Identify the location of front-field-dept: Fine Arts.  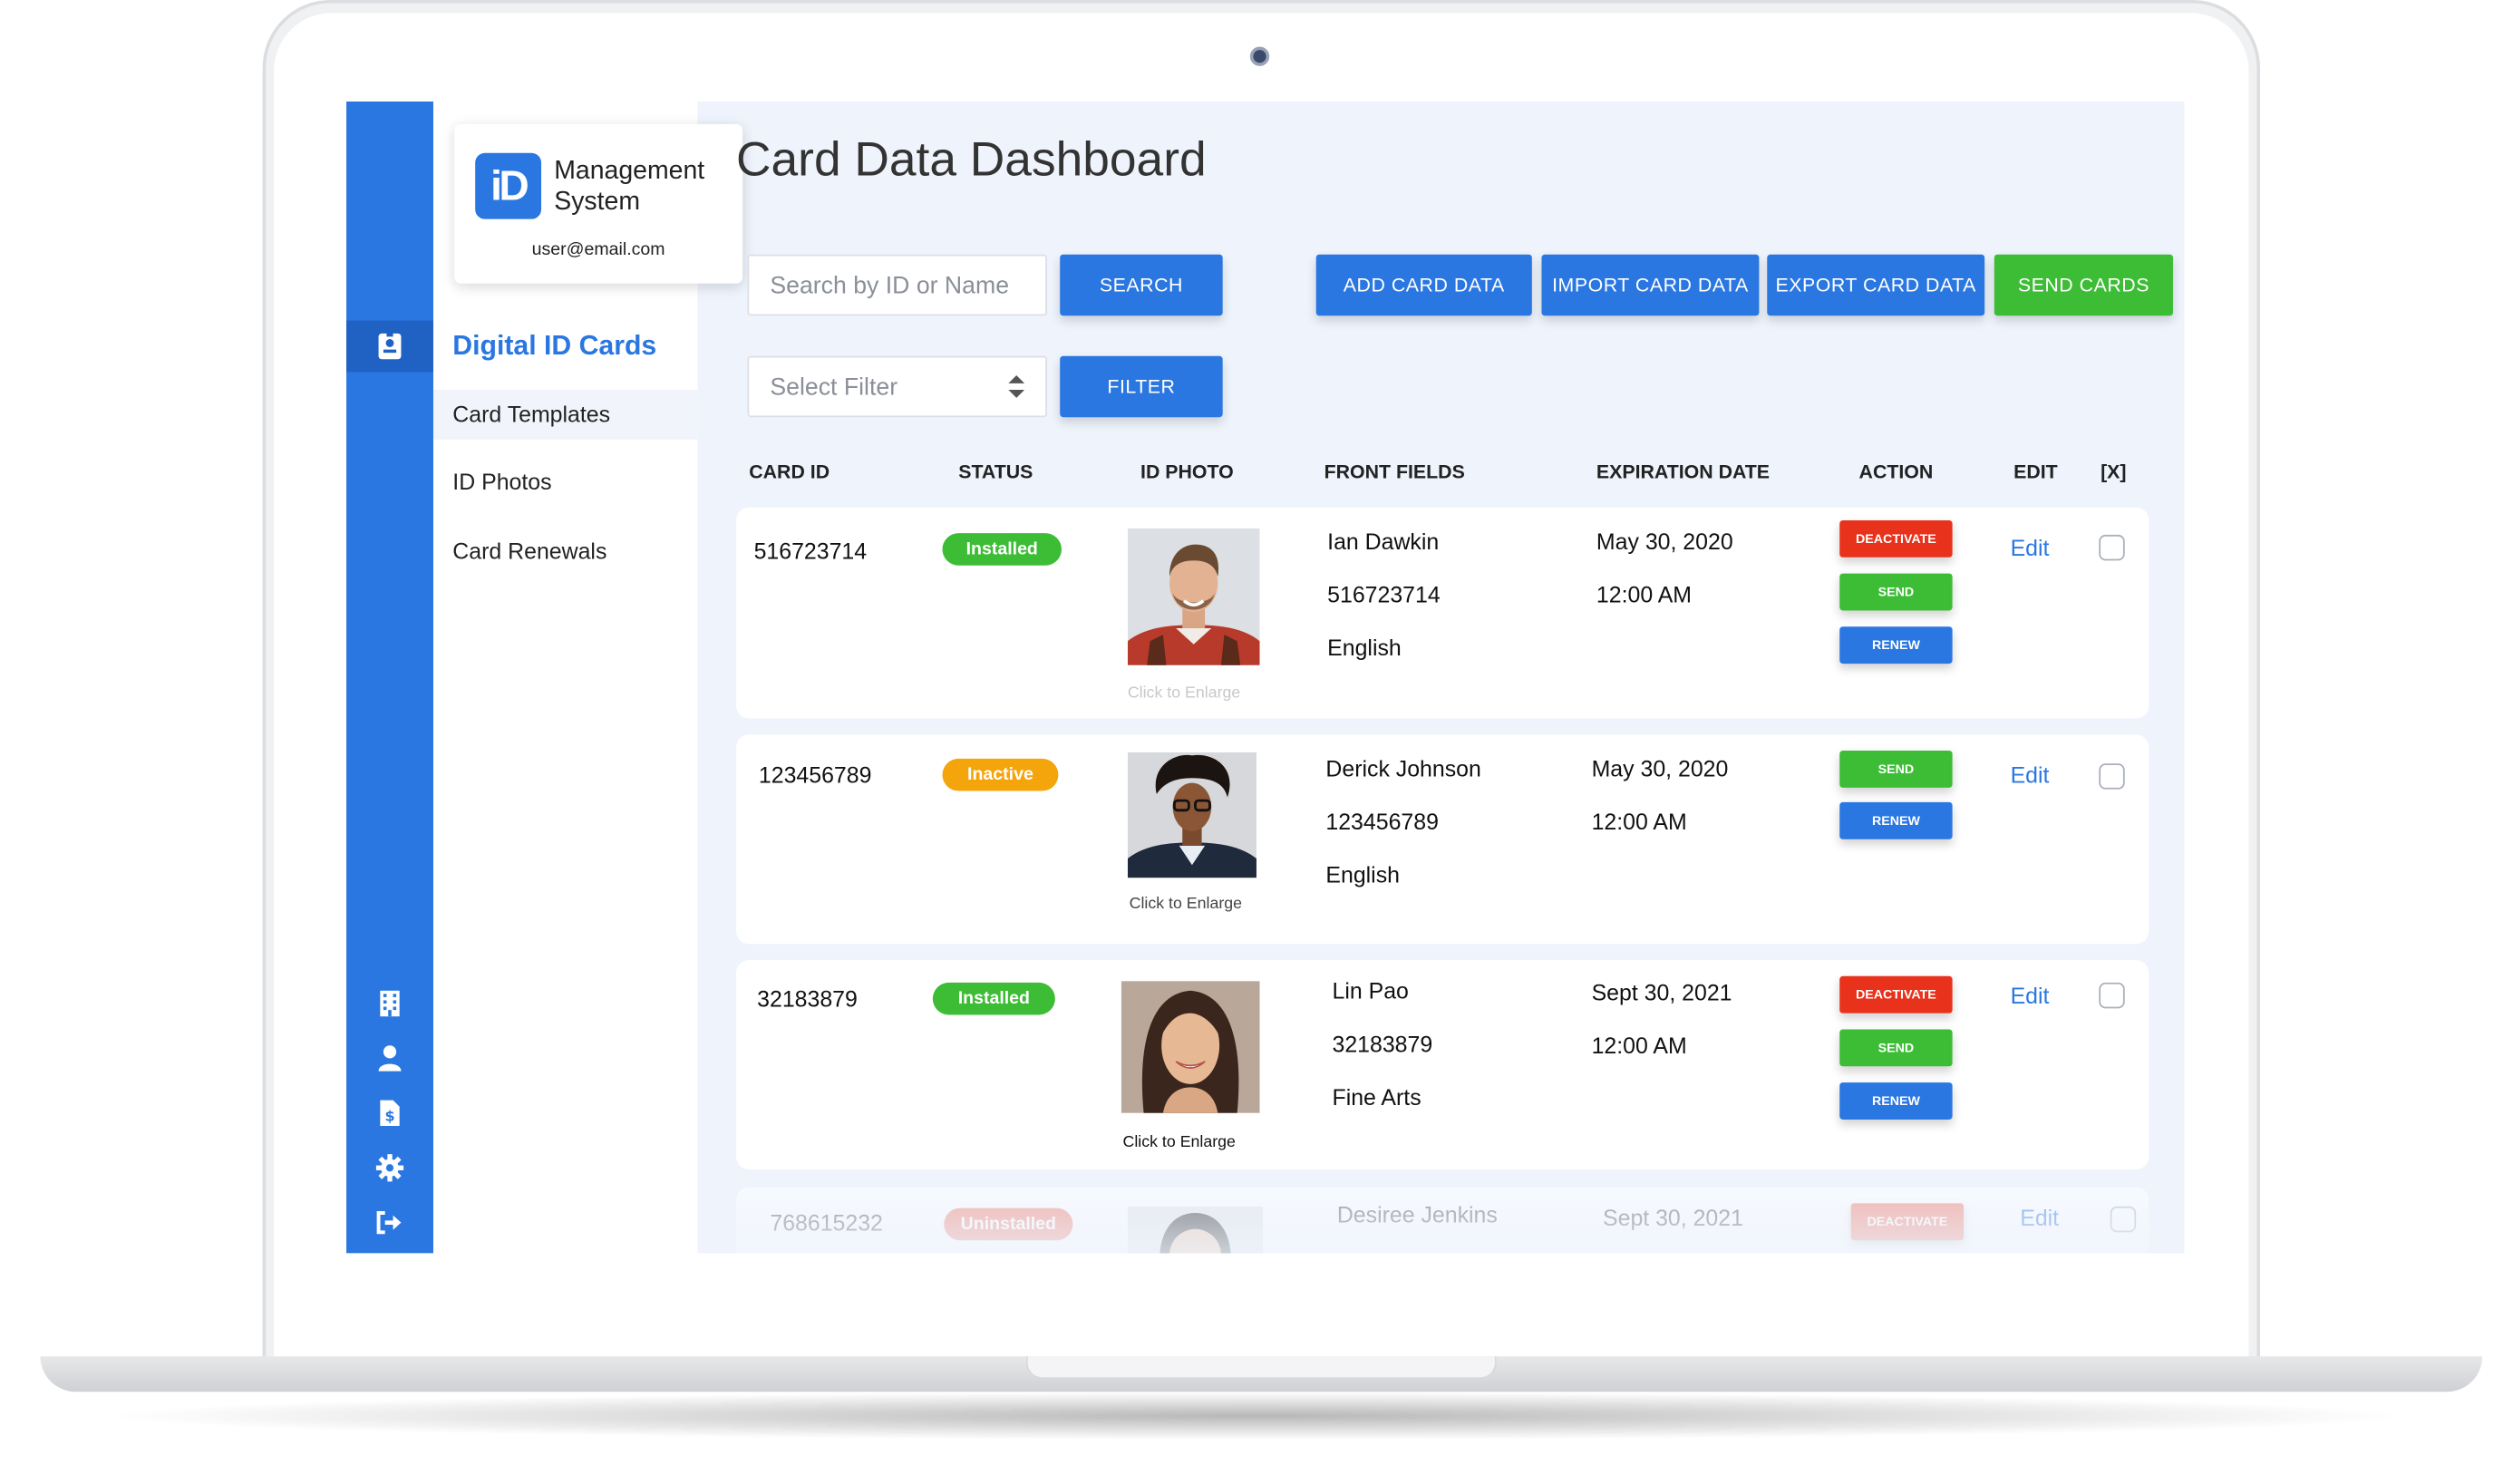
(1376, 1097).